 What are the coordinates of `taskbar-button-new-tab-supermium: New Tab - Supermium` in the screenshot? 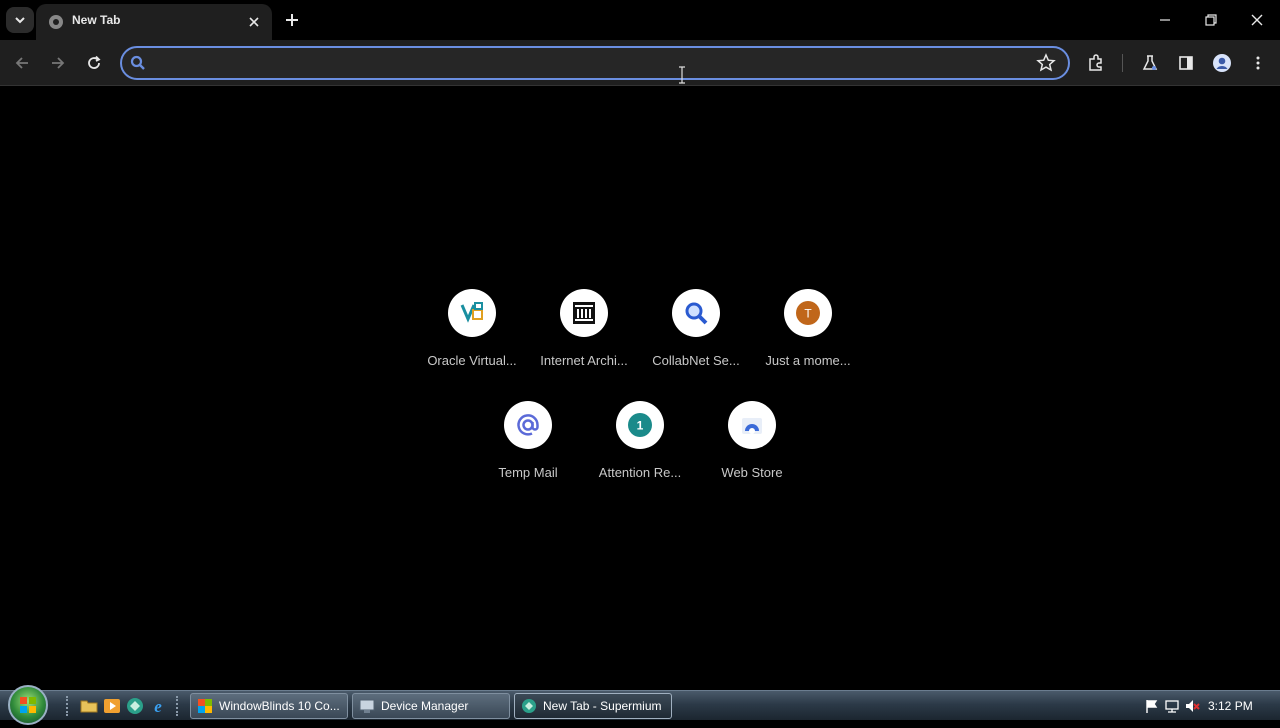 It's located at (593, 706).